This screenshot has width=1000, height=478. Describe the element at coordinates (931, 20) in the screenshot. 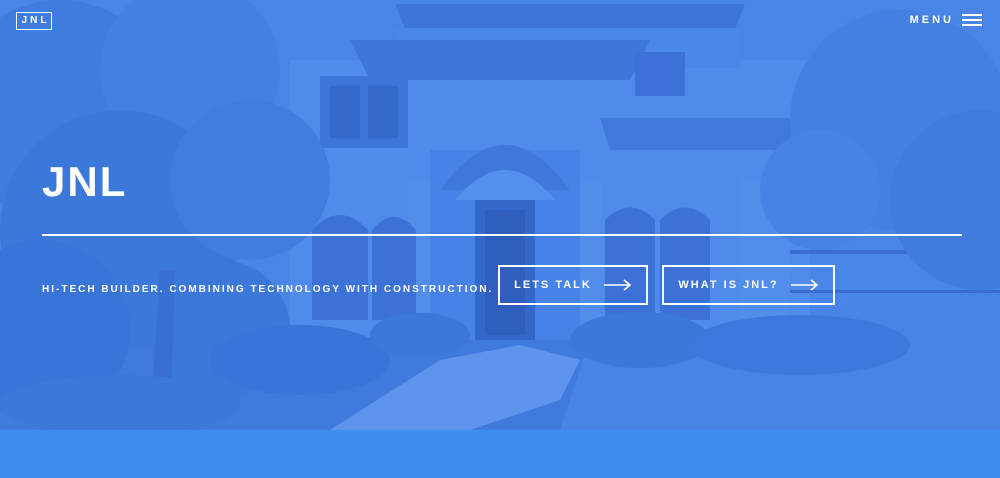

I see `menu-label: MENU` at that location.